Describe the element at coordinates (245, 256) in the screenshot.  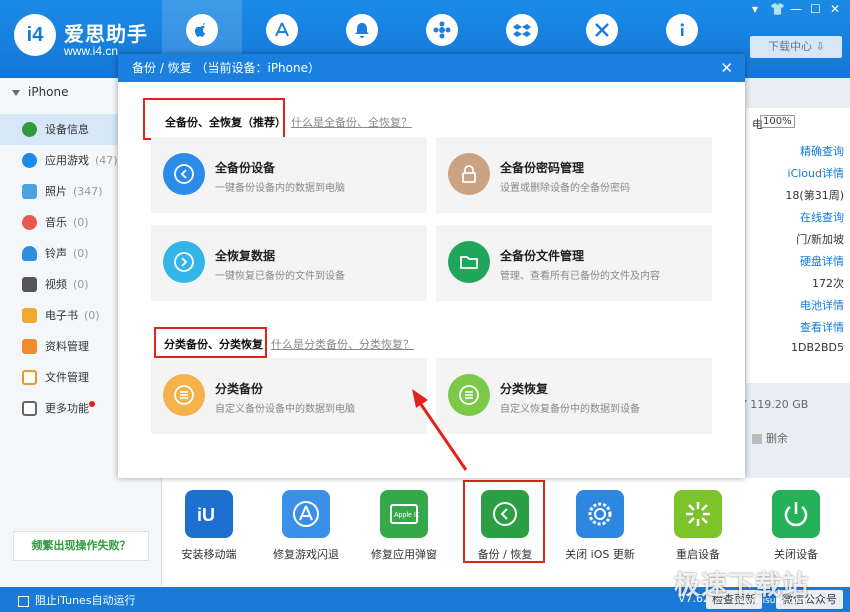
I see `card-title: 全恢复数据` at that location.